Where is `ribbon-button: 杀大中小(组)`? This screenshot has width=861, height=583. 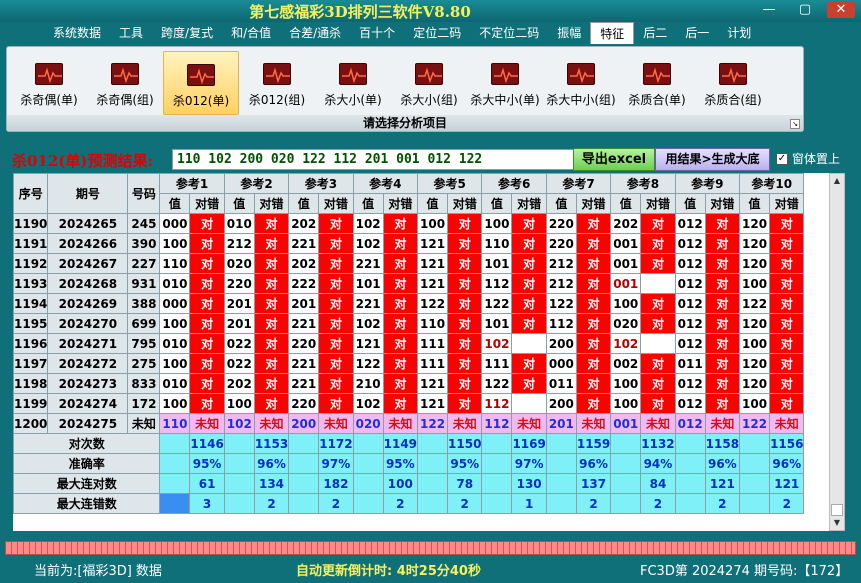 ribbon-button: 杀大中小(组) is located at coordinates (581, 83).